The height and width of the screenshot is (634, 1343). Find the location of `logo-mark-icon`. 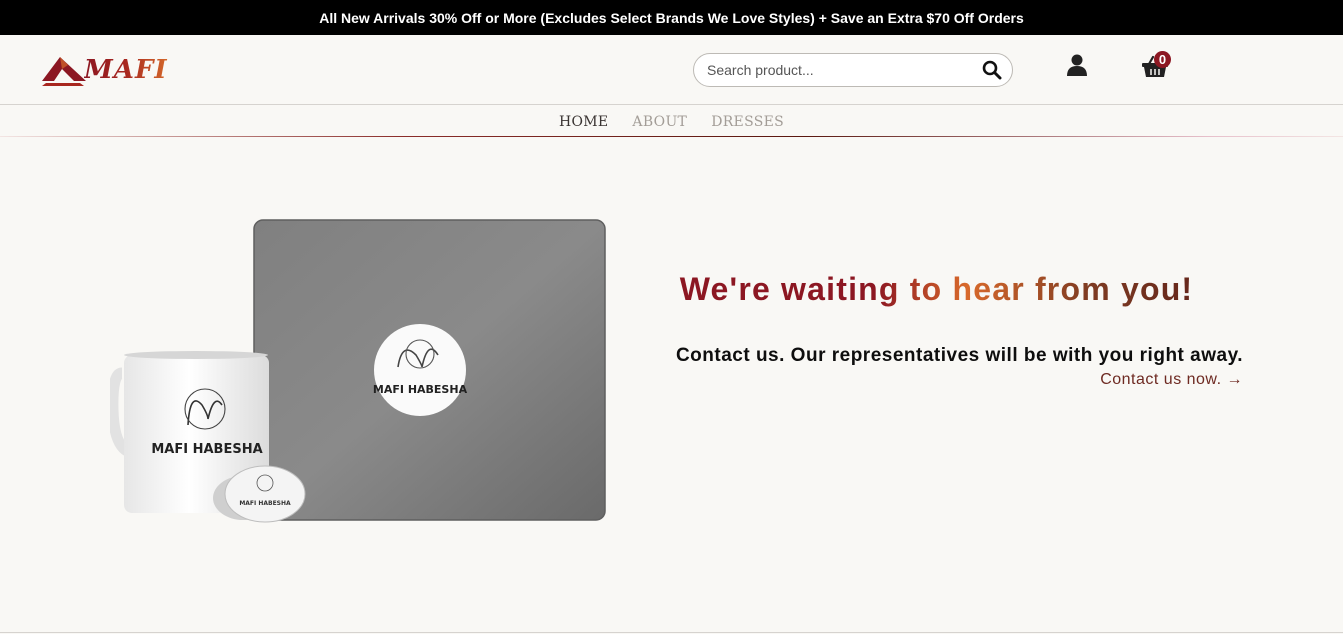

logo-mark-icon is located at coordinates (64, 71).